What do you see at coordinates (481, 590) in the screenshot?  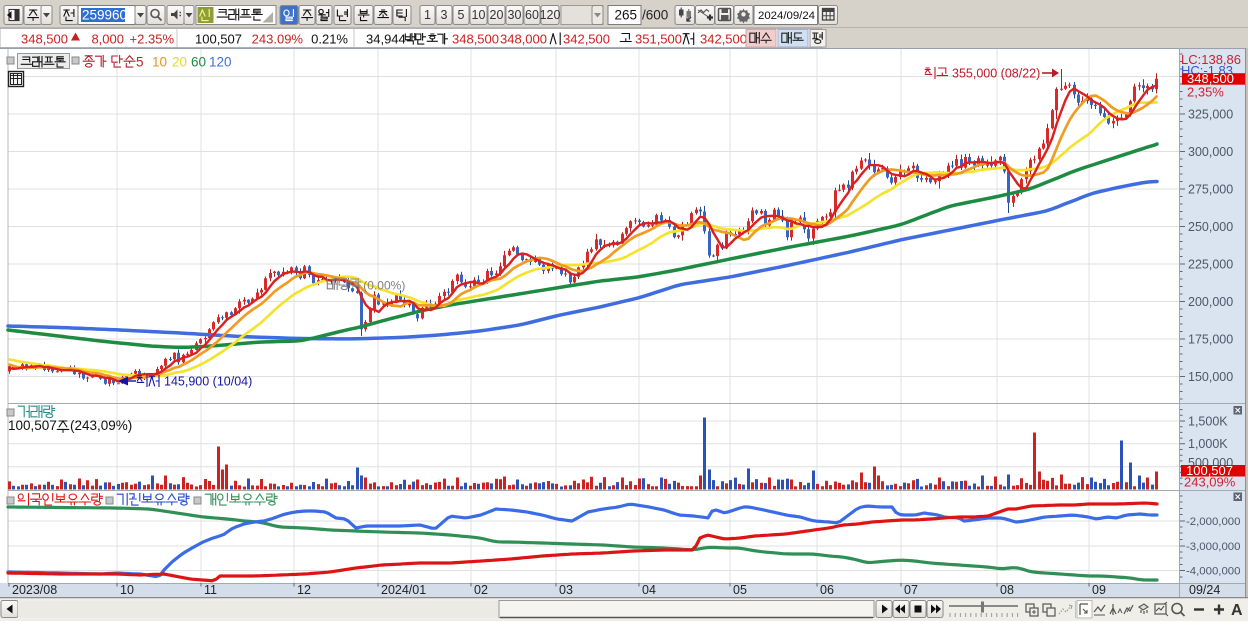 I see `svg-text: 02` at bounding box center [481, 590].